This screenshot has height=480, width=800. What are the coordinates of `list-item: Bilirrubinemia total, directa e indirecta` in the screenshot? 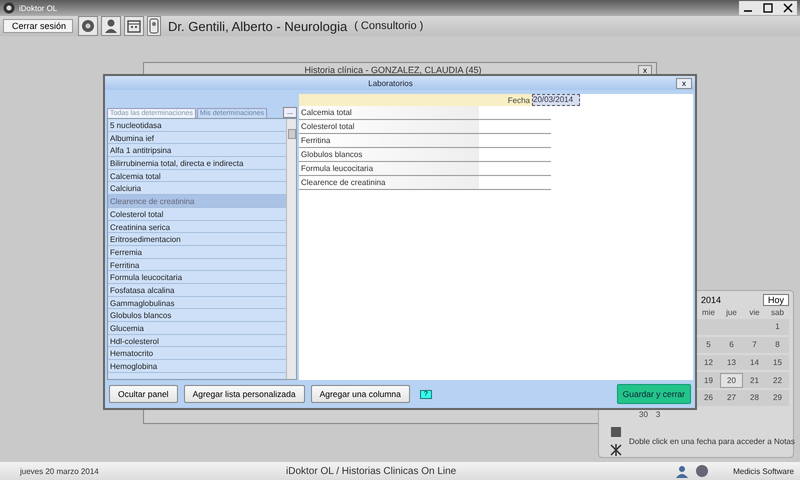 It's located at (197, 163).